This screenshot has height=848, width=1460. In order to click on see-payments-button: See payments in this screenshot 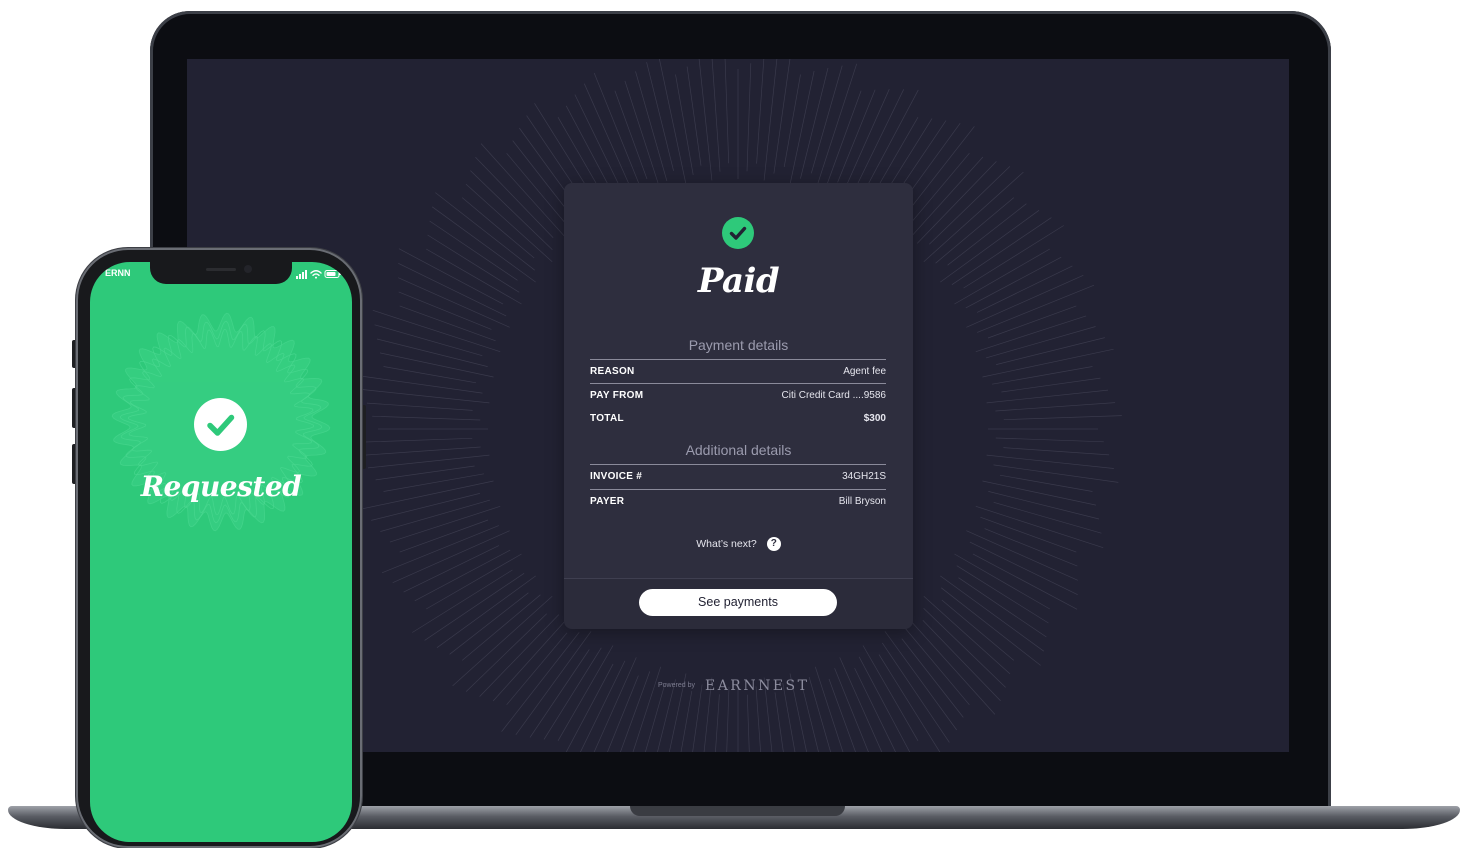, I will do `click(738, 602)`.